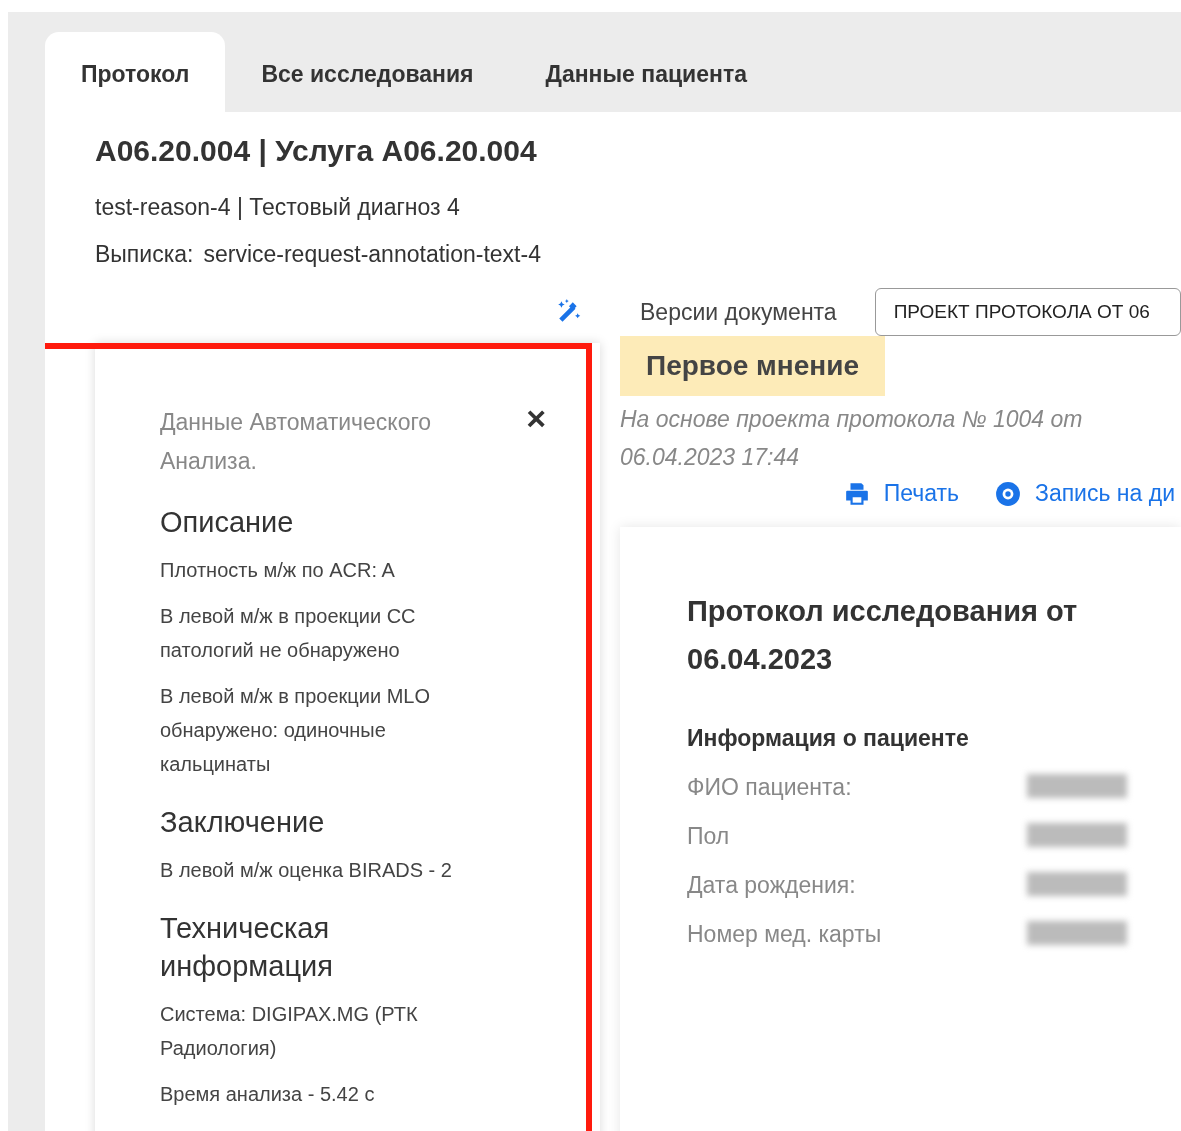 The width and height of the screenshot is (1181, 1131). What do you see at coordinates (738, 312) in the screenshot?
I see `versions-label: Версии документа` at bounding box center [738, 312].